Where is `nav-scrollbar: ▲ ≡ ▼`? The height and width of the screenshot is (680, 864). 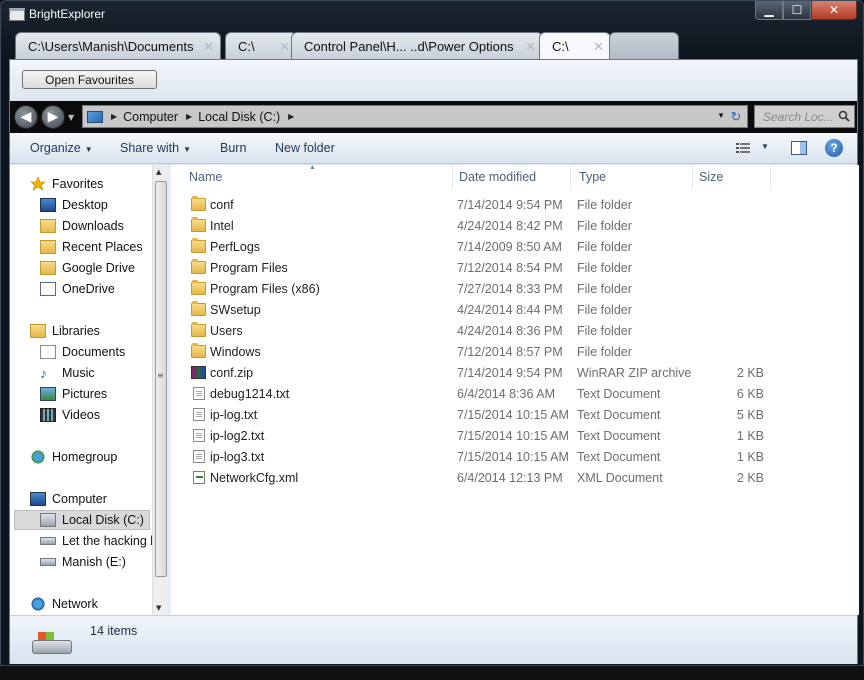 nav-scrollbar: ▲ ≡ ▼ is located at coordinates (160, 390).